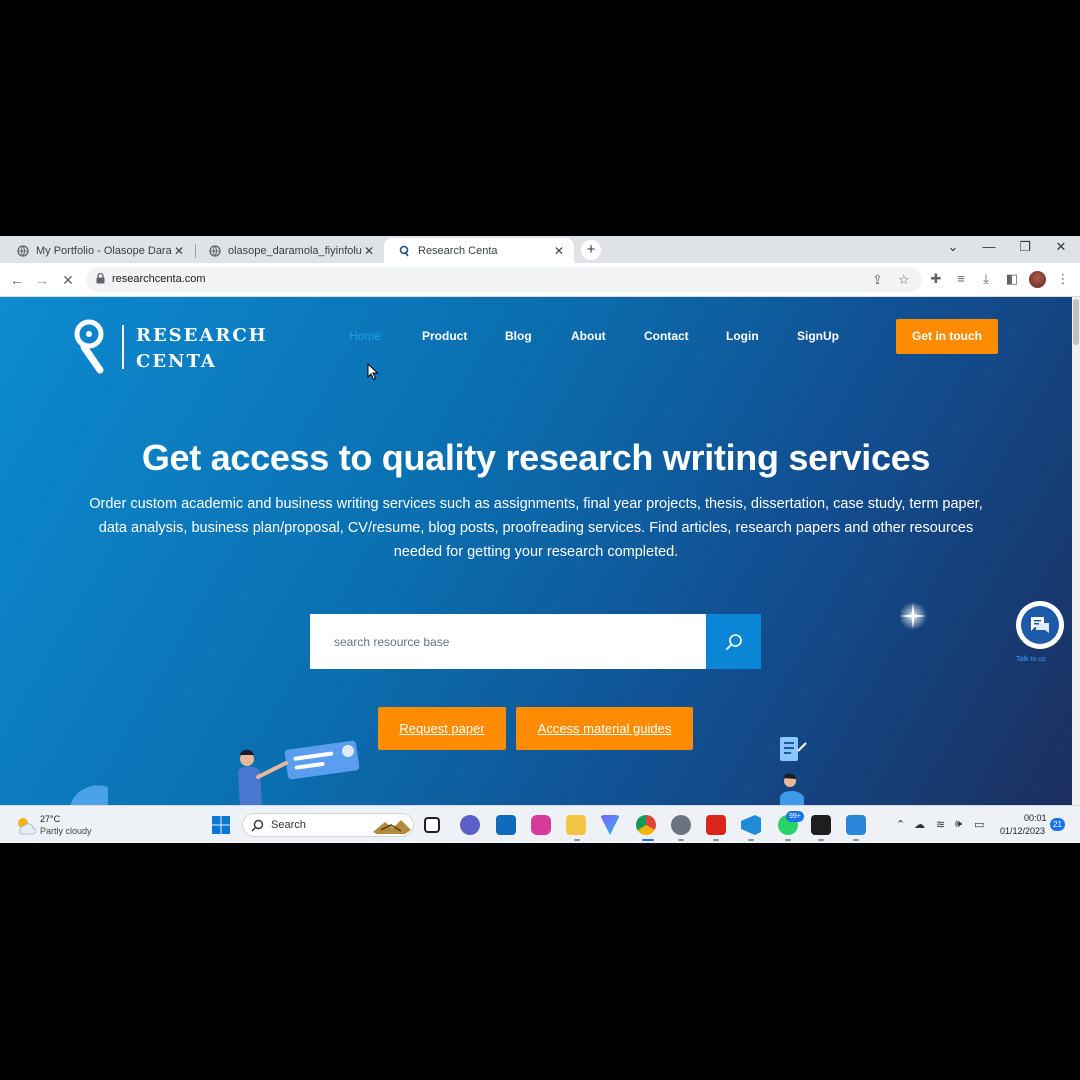 This screenshot has height=1080, width=1080. I want to click on tab-research-centa: Research Centa ✕, so click(479, 250).